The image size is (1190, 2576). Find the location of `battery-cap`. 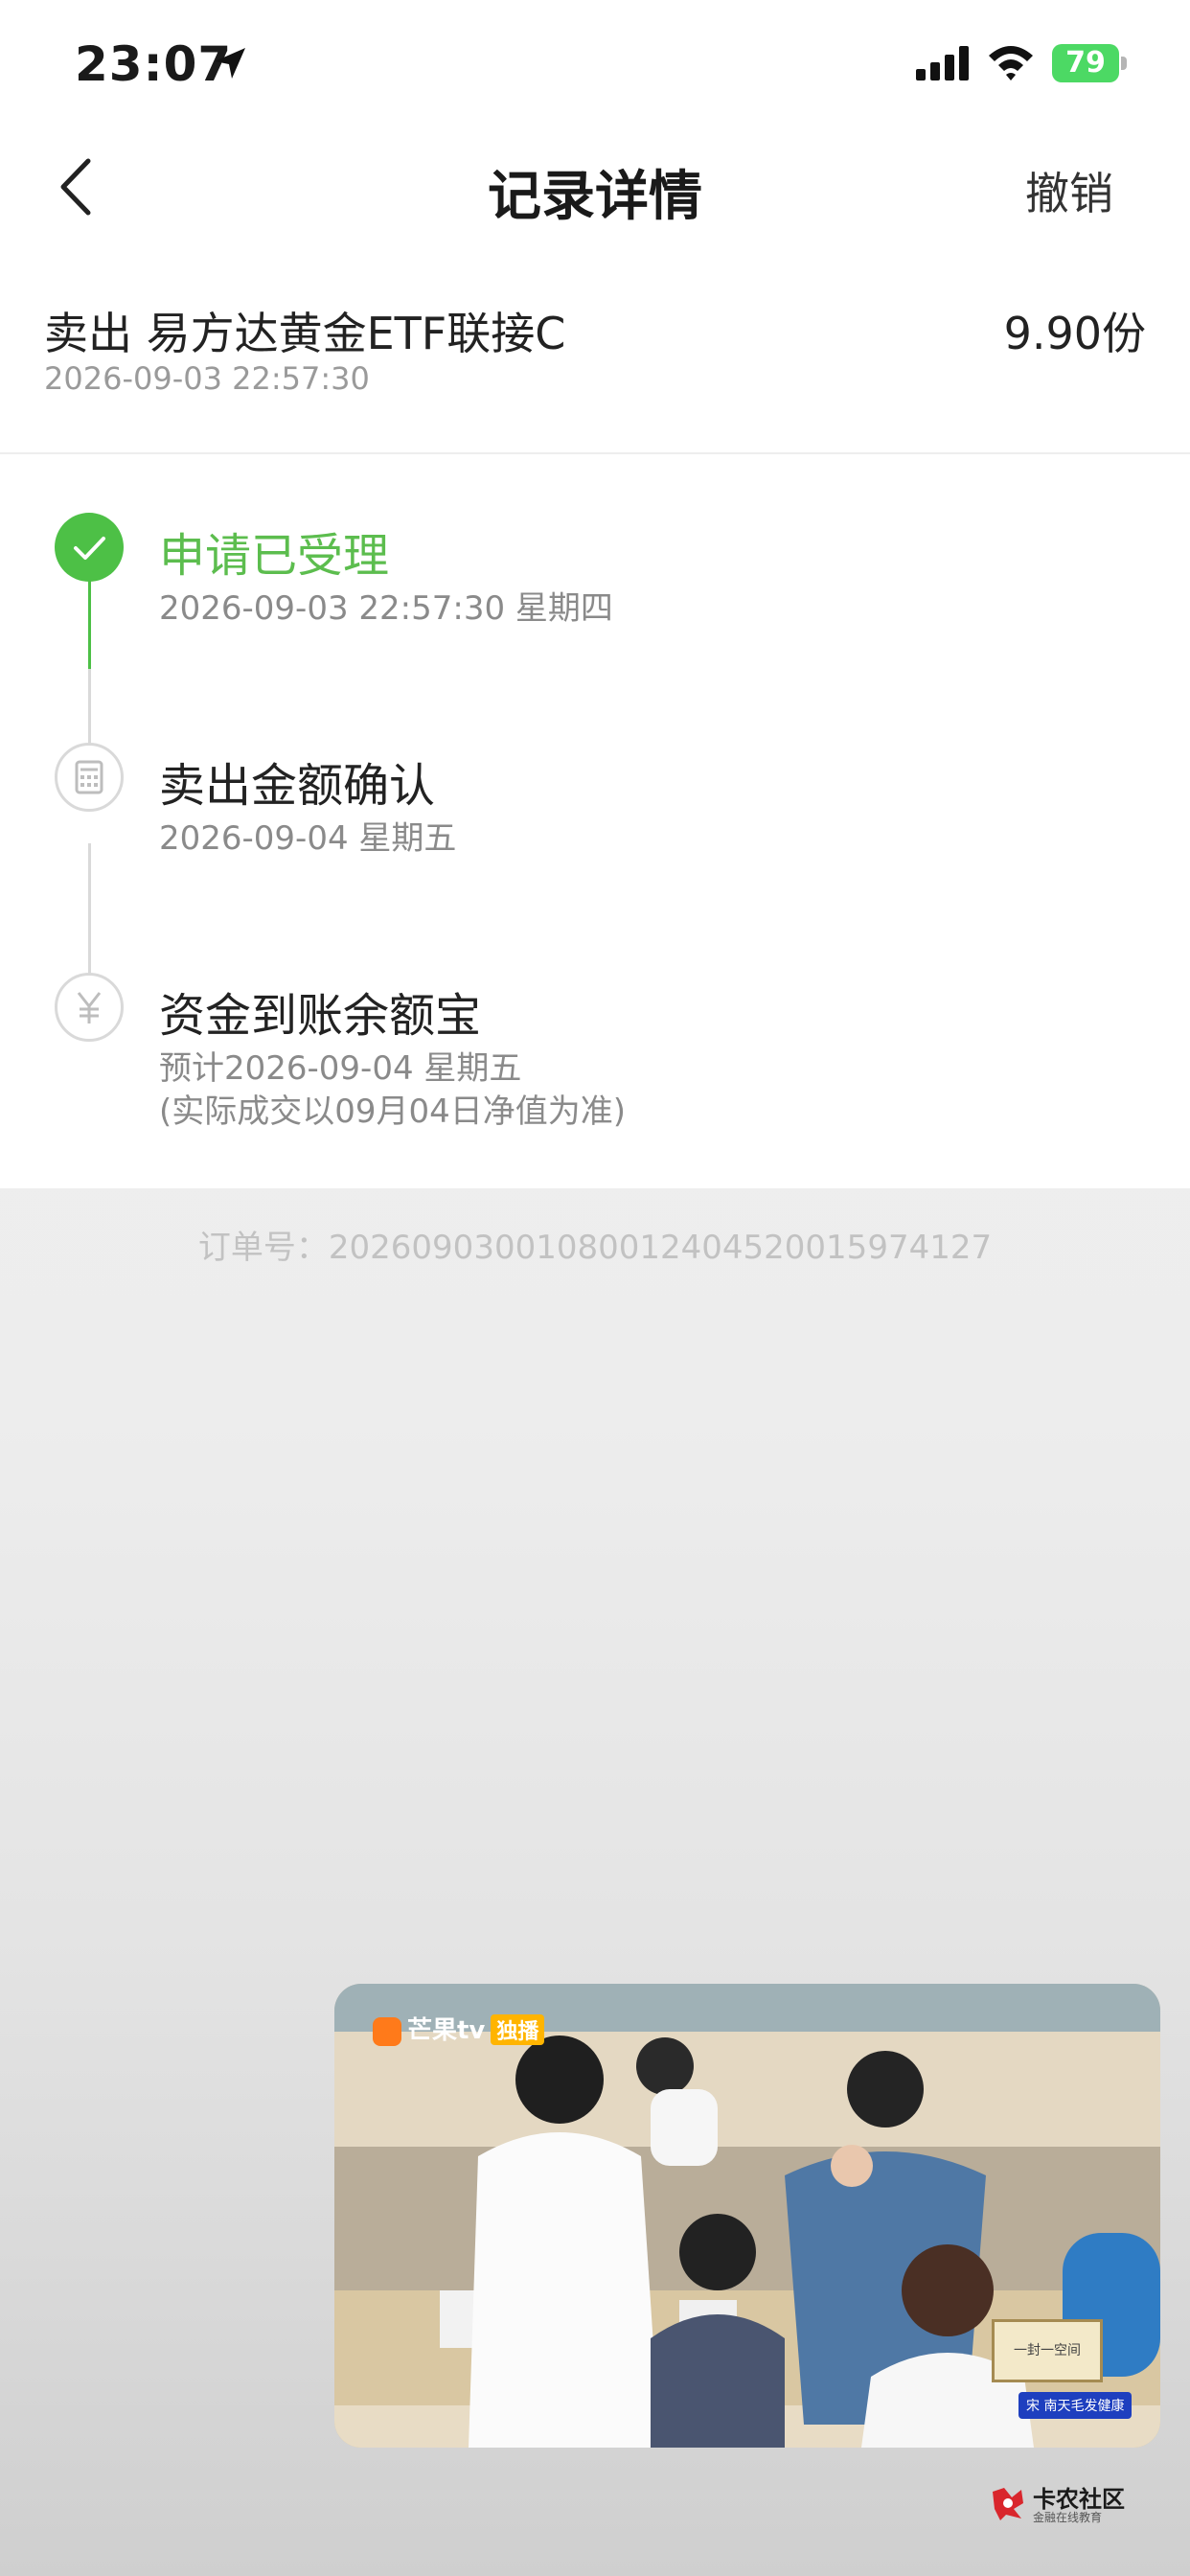

battery-cap is located at coordinates (1124, 63).